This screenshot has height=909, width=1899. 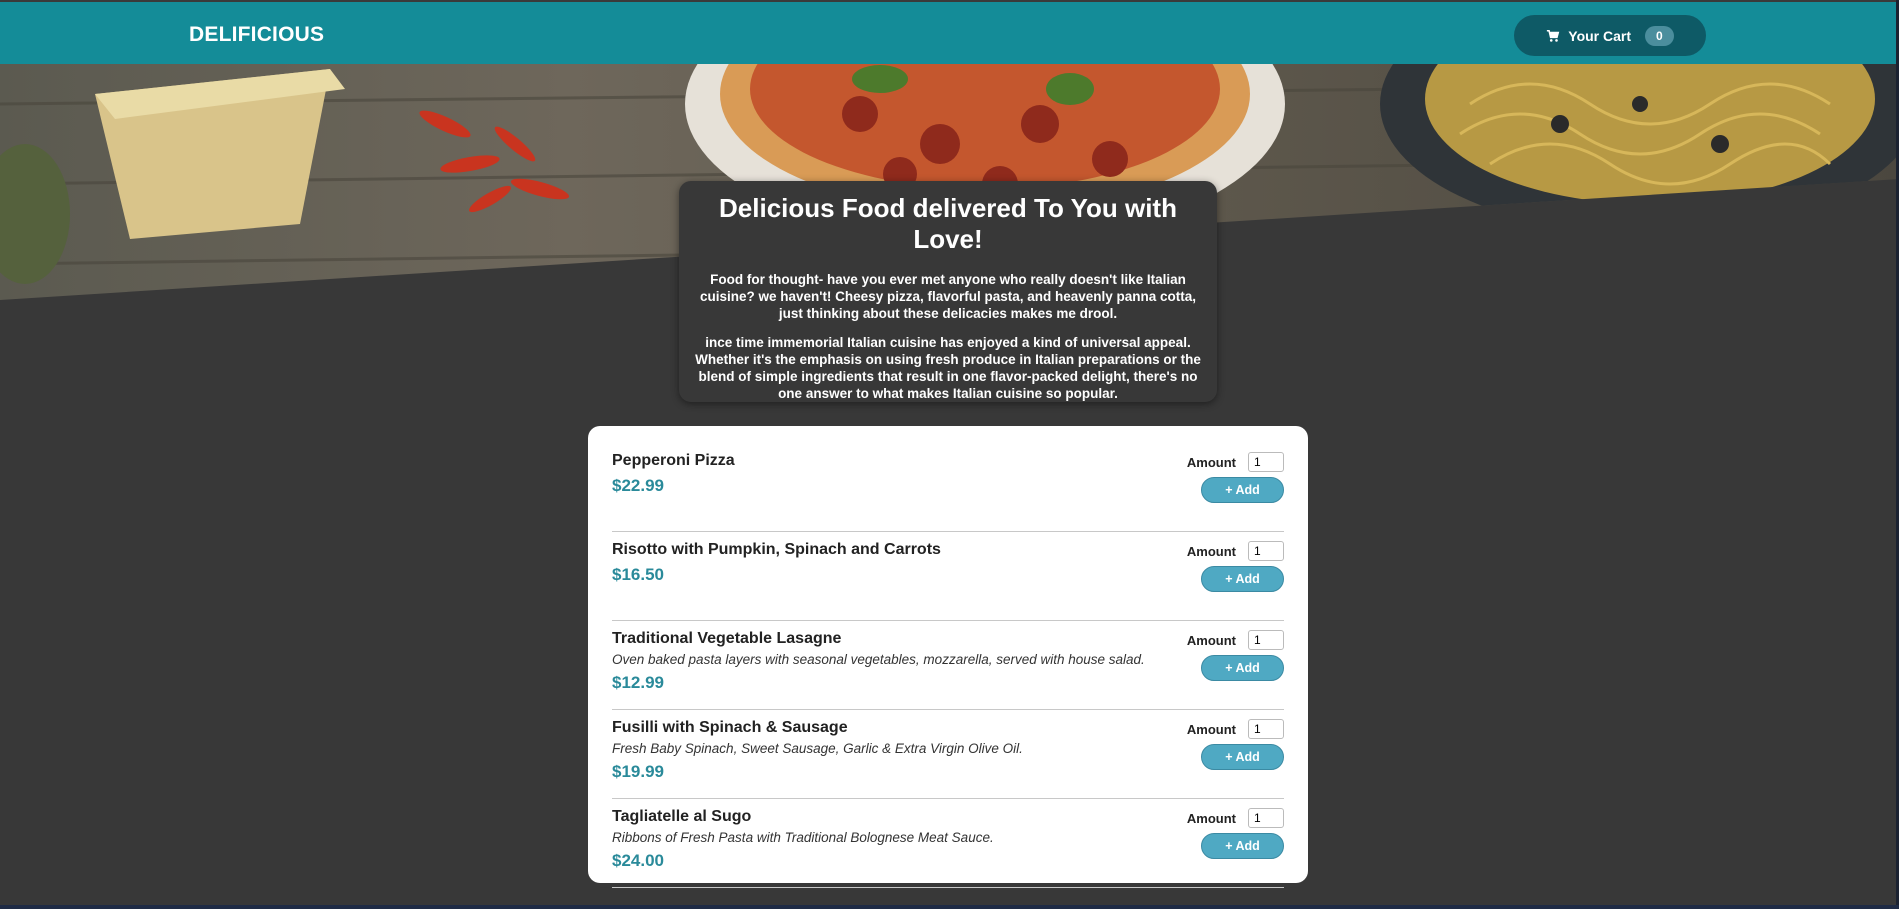 I want to click on window-bottom-edge, so click(x=949, y=907).